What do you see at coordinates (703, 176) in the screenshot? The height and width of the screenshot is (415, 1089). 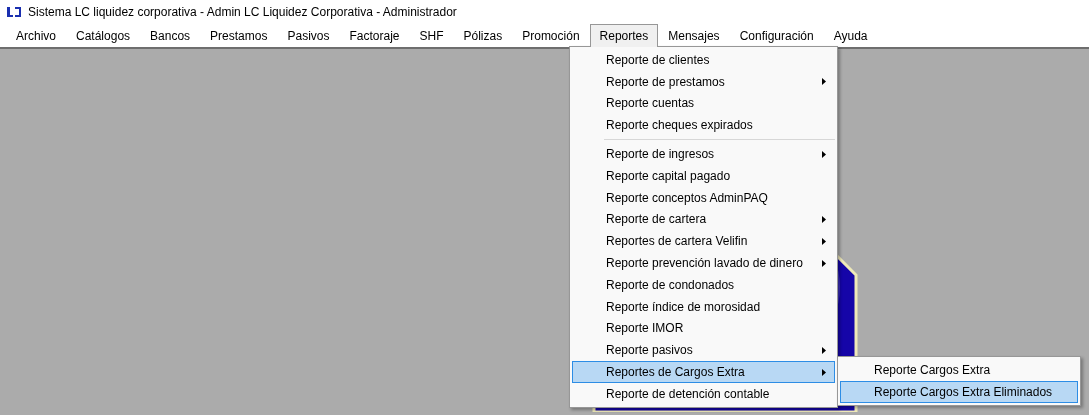 I see `menu-entry: Reporte capital pagado` at bounding box center [703, 176].